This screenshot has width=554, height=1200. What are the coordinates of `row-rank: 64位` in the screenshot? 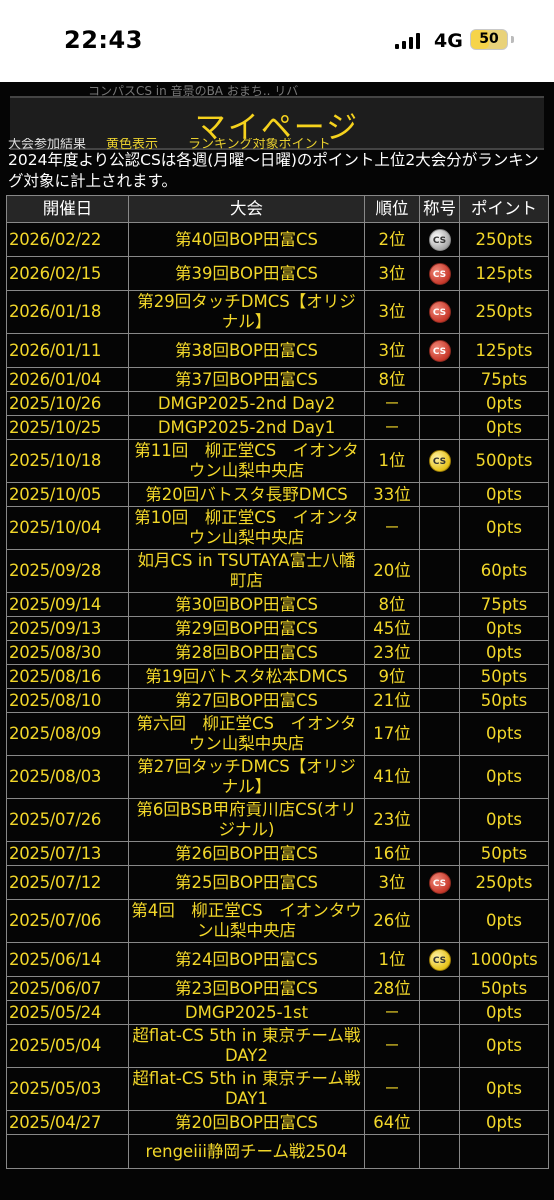 It's located at (392, 1122).